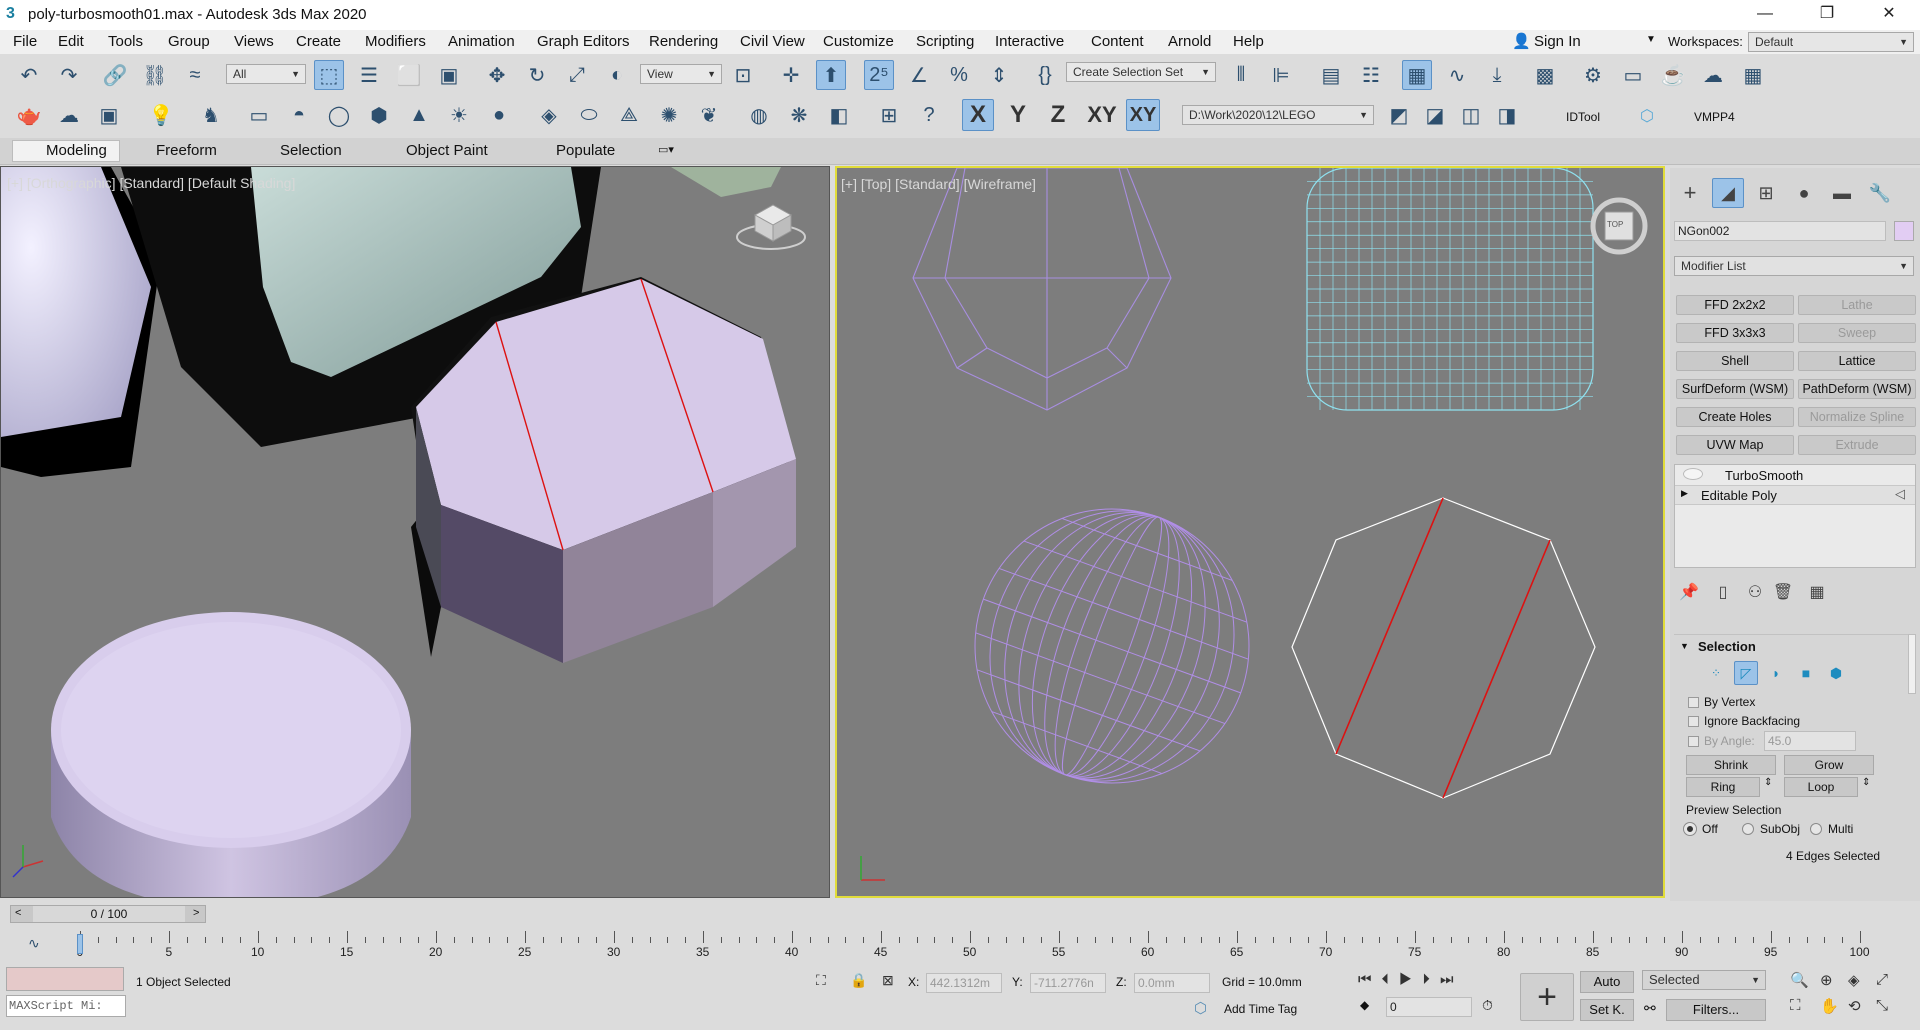 The height and width of the screenshot is (1030, 1920). I want to click on render-in-cloud-icon: ☁, so click(1713, 75).